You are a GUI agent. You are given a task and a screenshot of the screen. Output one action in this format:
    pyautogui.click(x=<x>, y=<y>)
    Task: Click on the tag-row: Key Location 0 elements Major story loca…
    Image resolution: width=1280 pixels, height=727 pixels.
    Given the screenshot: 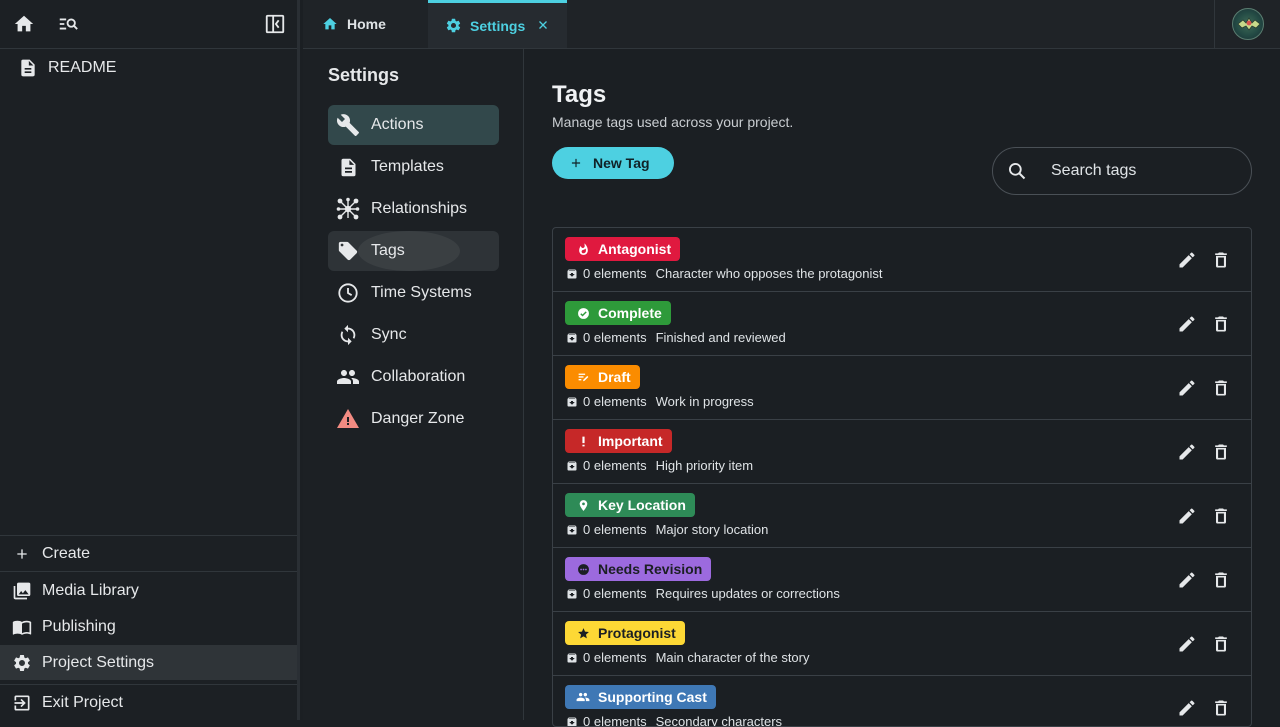 What is the action you would take?
    pyautogui.click(x=902, y=516)
    